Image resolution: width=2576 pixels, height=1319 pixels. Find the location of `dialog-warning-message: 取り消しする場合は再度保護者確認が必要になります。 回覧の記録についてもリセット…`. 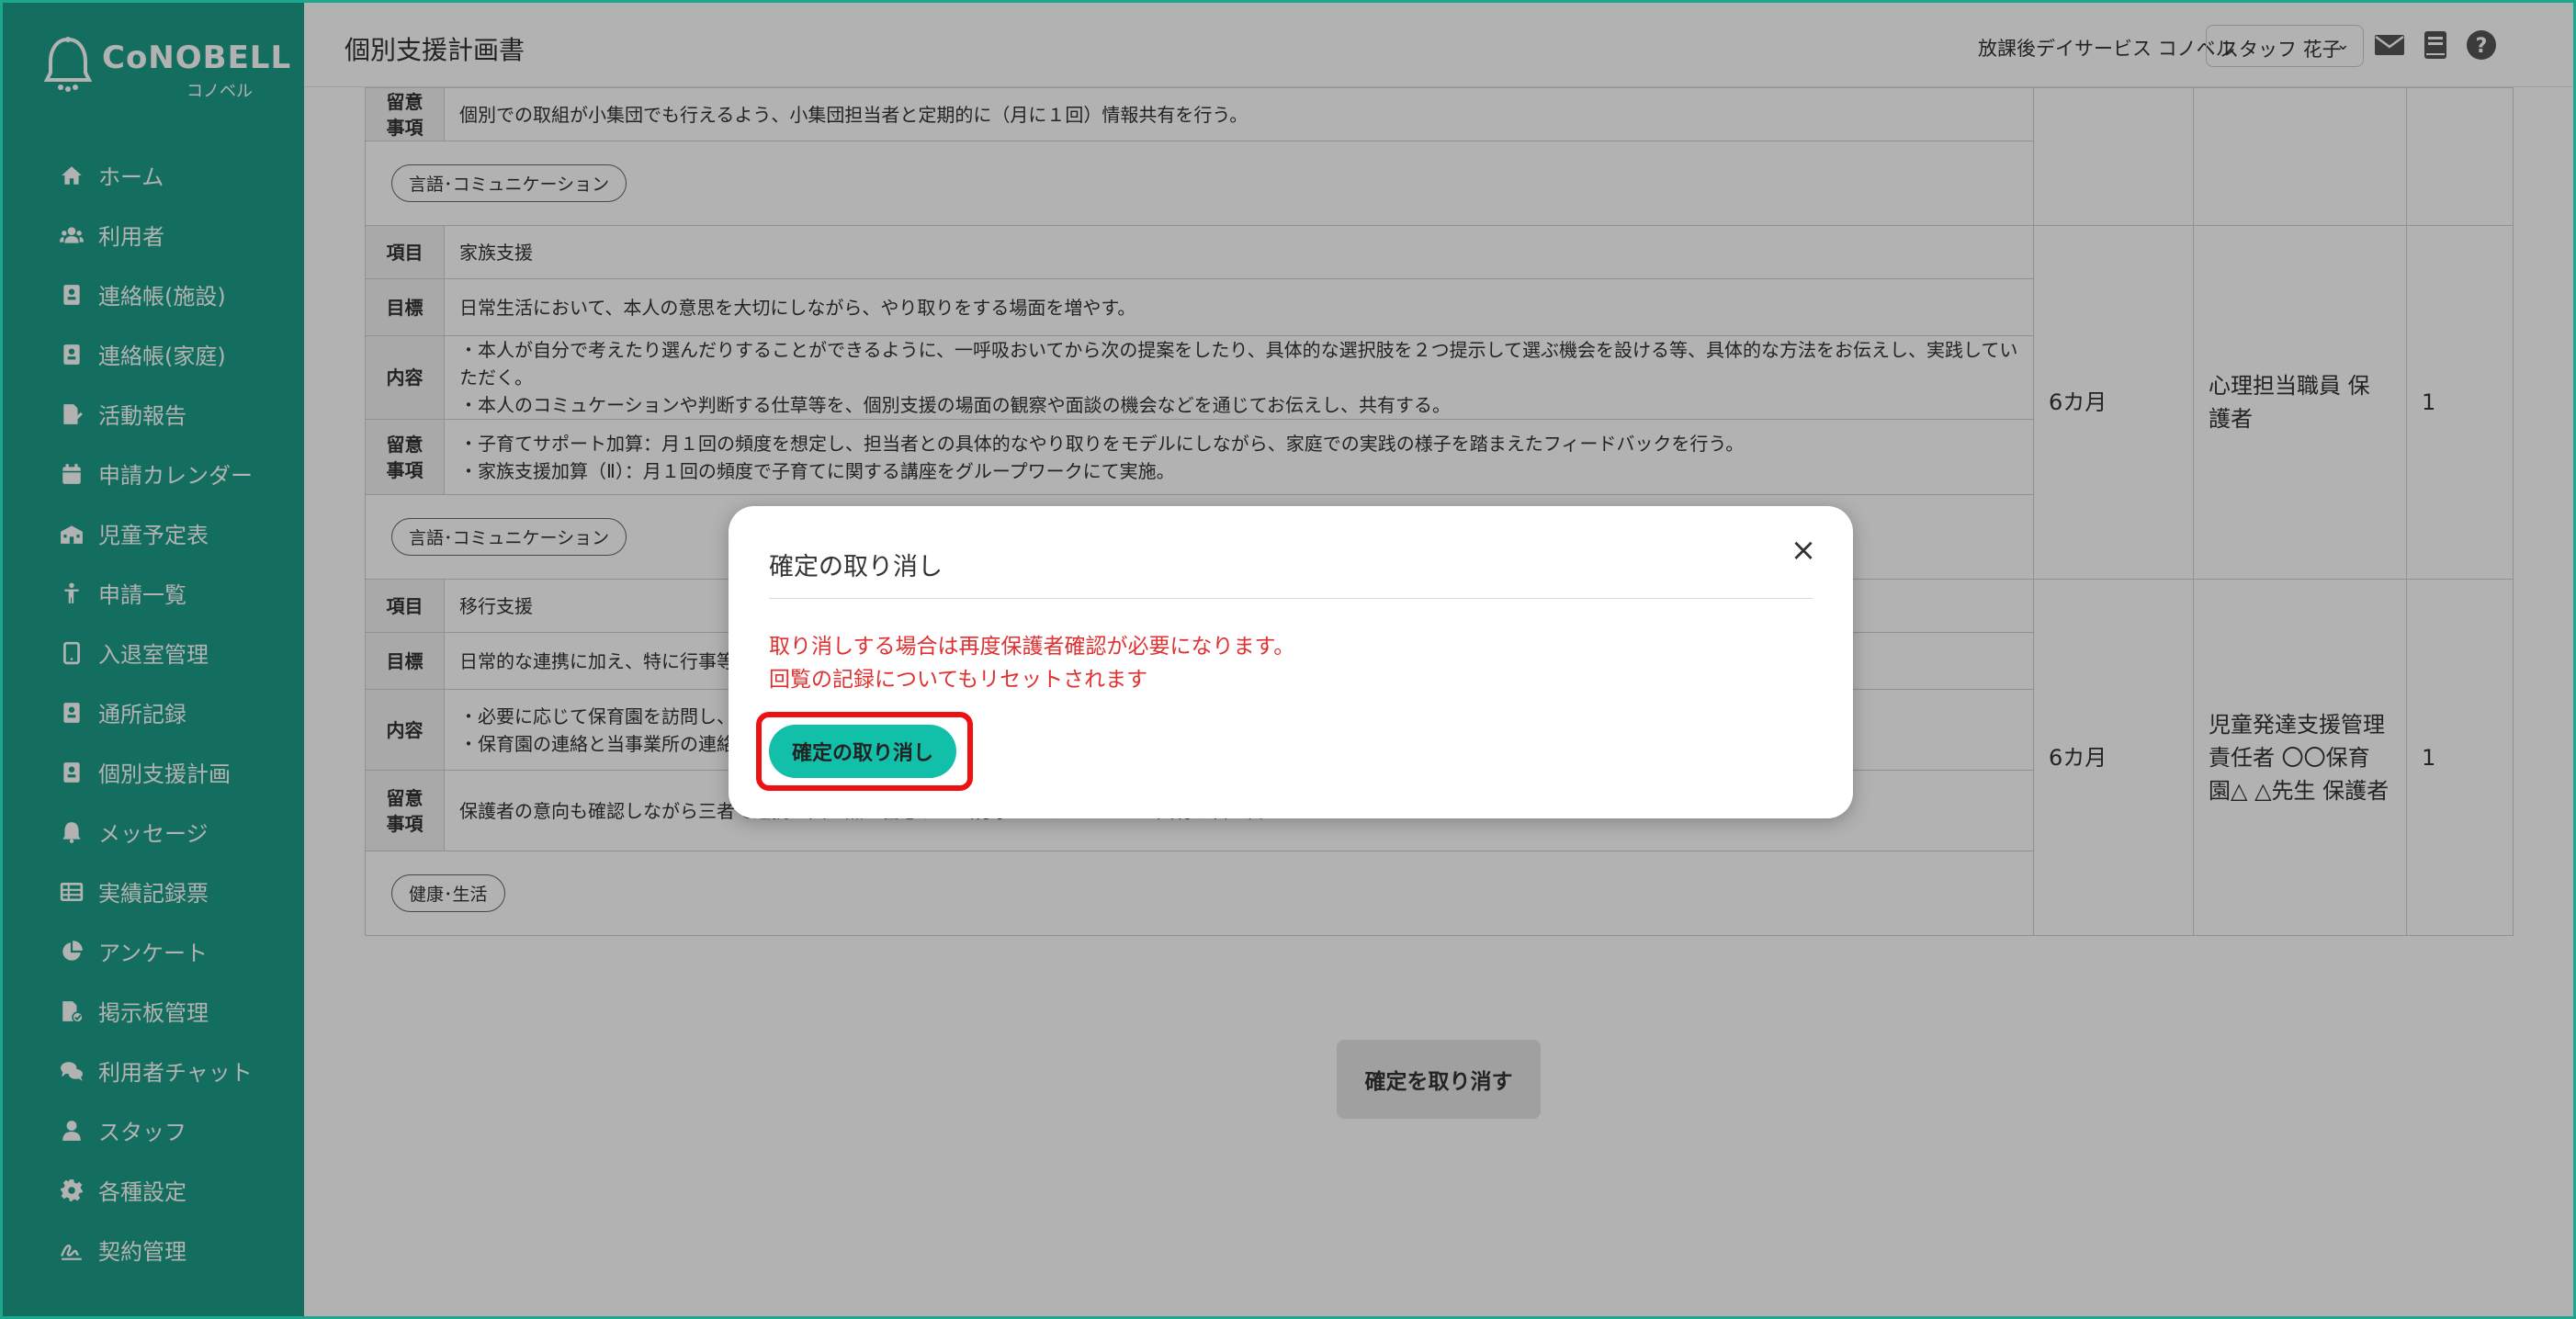

dialog-warning-message: 取り消しする場合は再度保護者確認が必要になります。 回覧の記録についてもリセット… is located at coordinates (1031, 663).